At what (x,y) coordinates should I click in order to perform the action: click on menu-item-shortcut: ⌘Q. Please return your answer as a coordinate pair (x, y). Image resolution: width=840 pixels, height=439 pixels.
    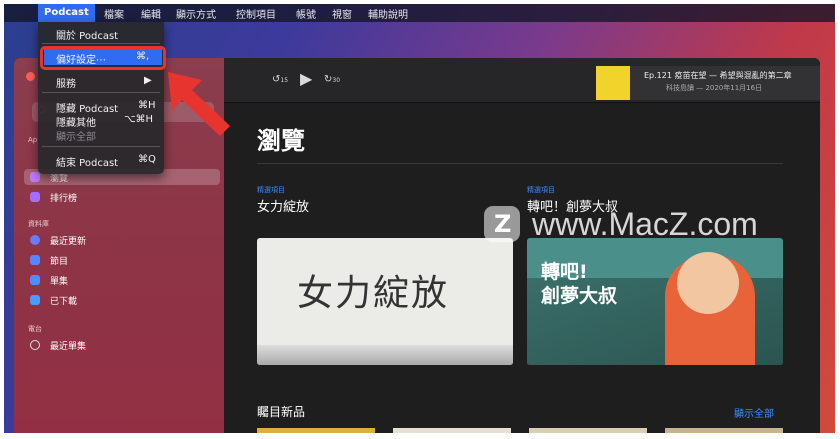
    Looking at the image, I should click on (147, 159).